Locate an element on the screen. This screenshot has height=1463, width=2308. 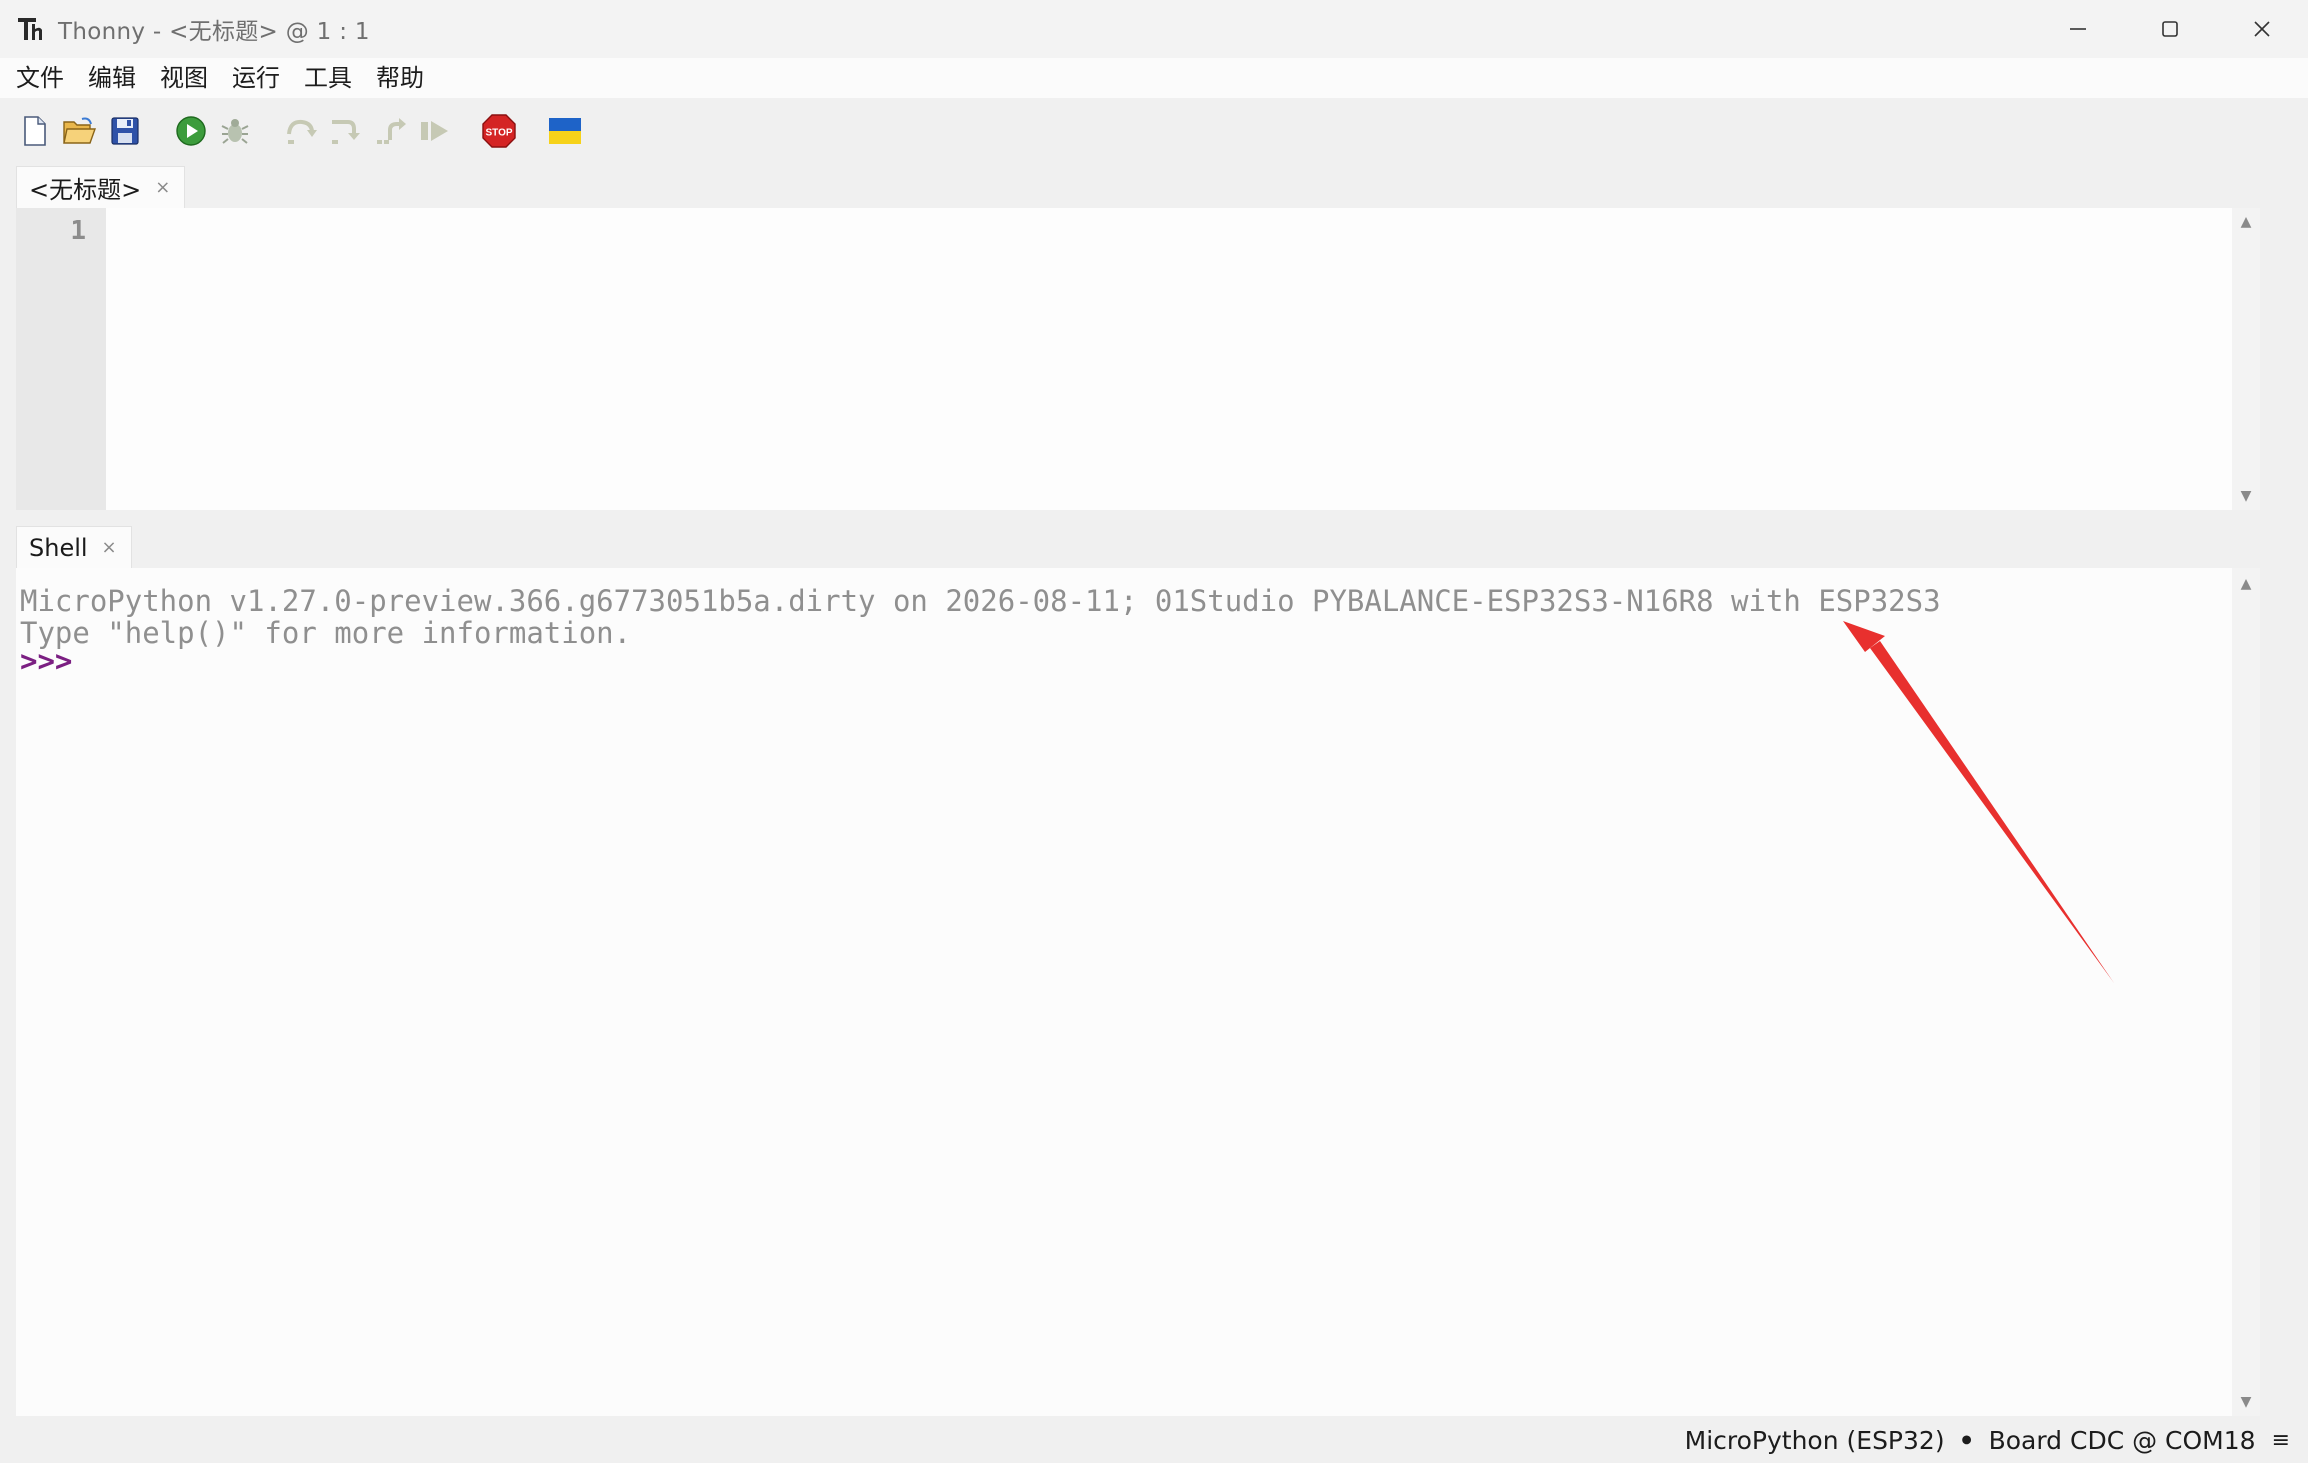
step-out-icon is located at coordinates (391, 131).